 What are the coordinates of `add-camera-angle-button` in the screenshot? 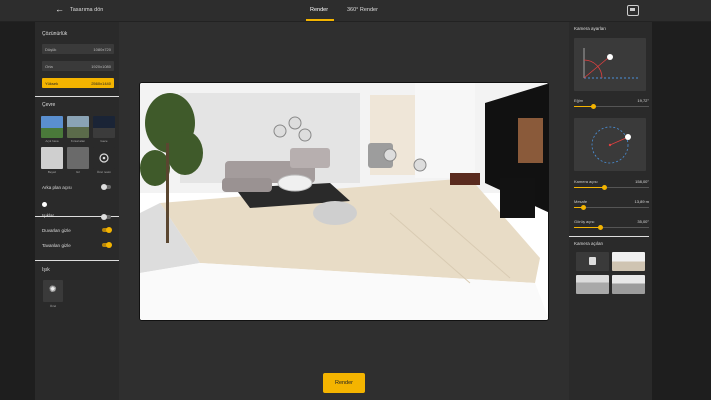 It's located at (592, 261).